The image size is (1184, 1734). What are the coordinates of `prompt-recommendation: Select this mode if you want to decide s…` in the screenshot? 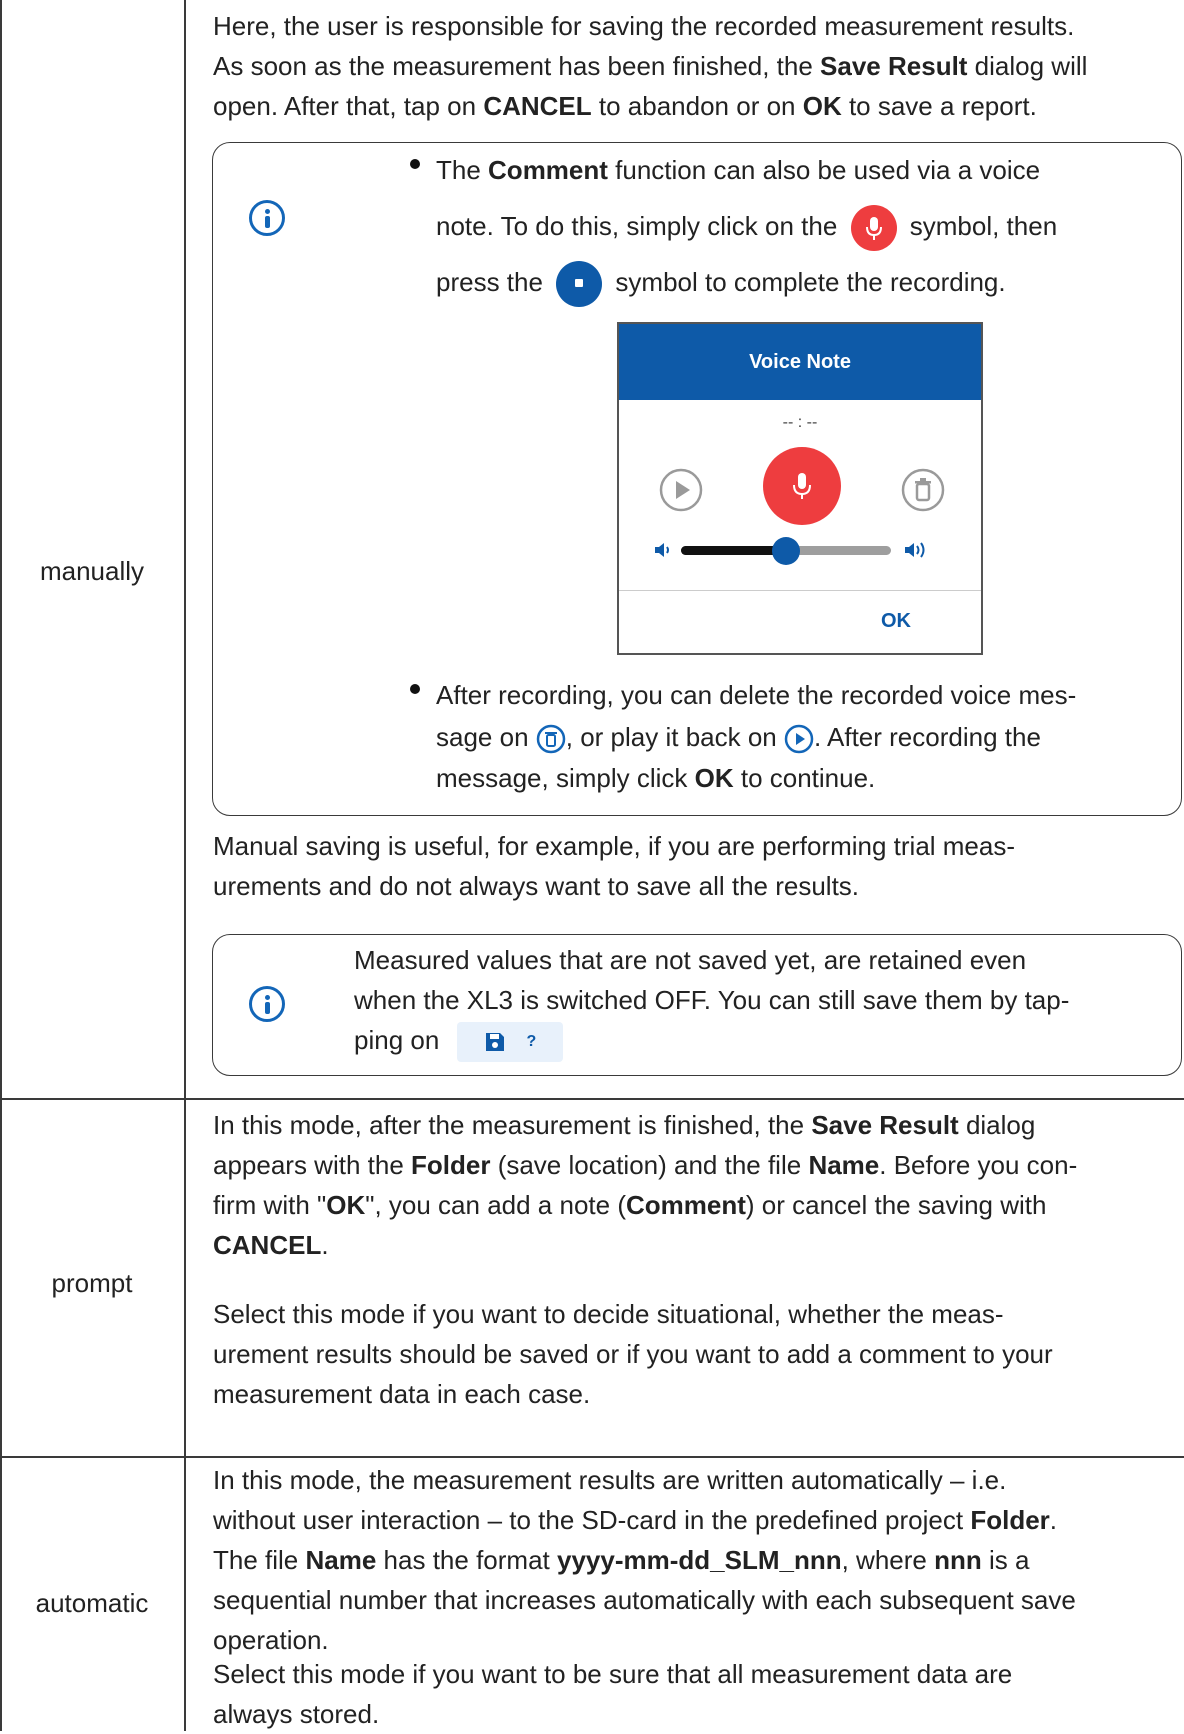 It's located at (633, 1354).